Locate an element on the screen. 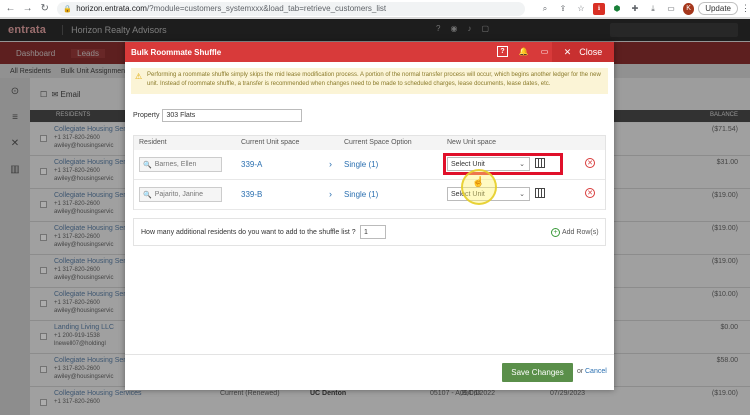  update-button: Update is located at coordinates (718, 8).